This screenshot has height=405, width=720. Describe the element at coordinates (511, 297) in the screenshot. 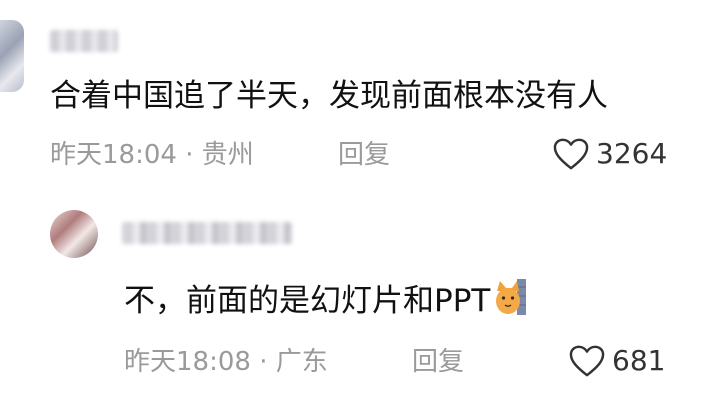

I see `cat-sticker-icon` at that location.